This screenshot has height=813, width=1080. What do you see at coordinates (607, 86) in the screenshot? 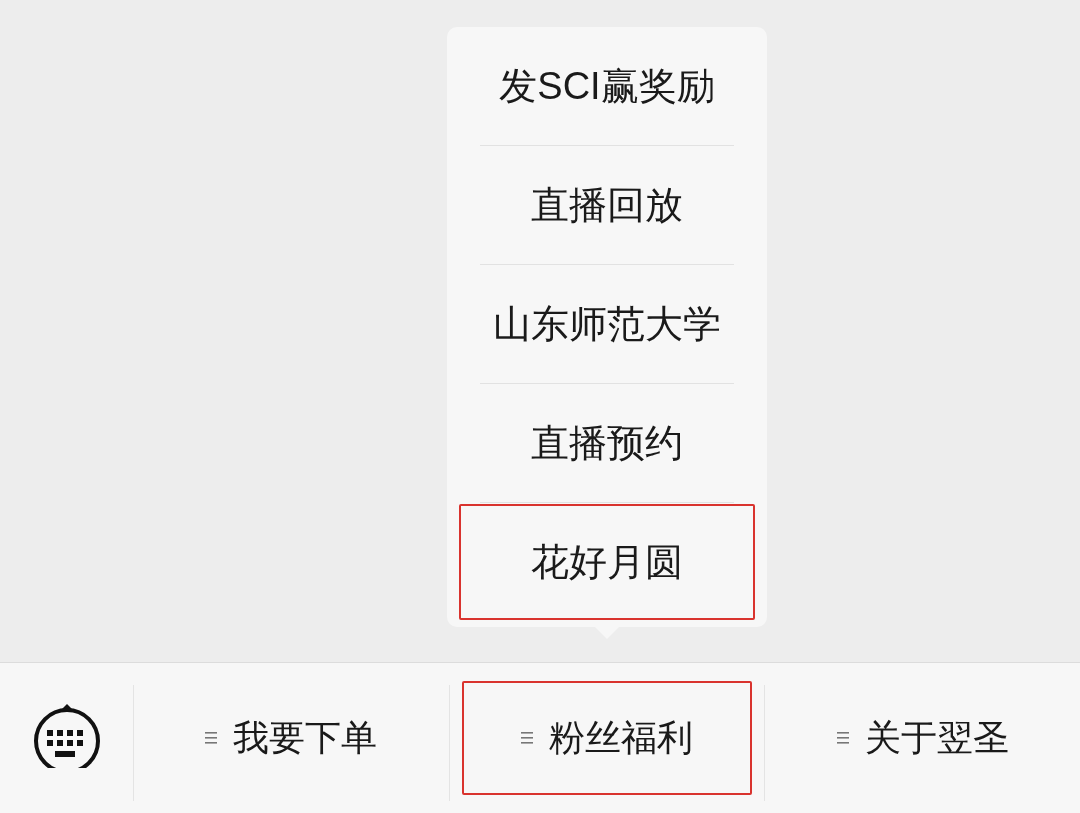
I see `menu-item: 发SCI赢奖励` at bounding box center [607, 86].